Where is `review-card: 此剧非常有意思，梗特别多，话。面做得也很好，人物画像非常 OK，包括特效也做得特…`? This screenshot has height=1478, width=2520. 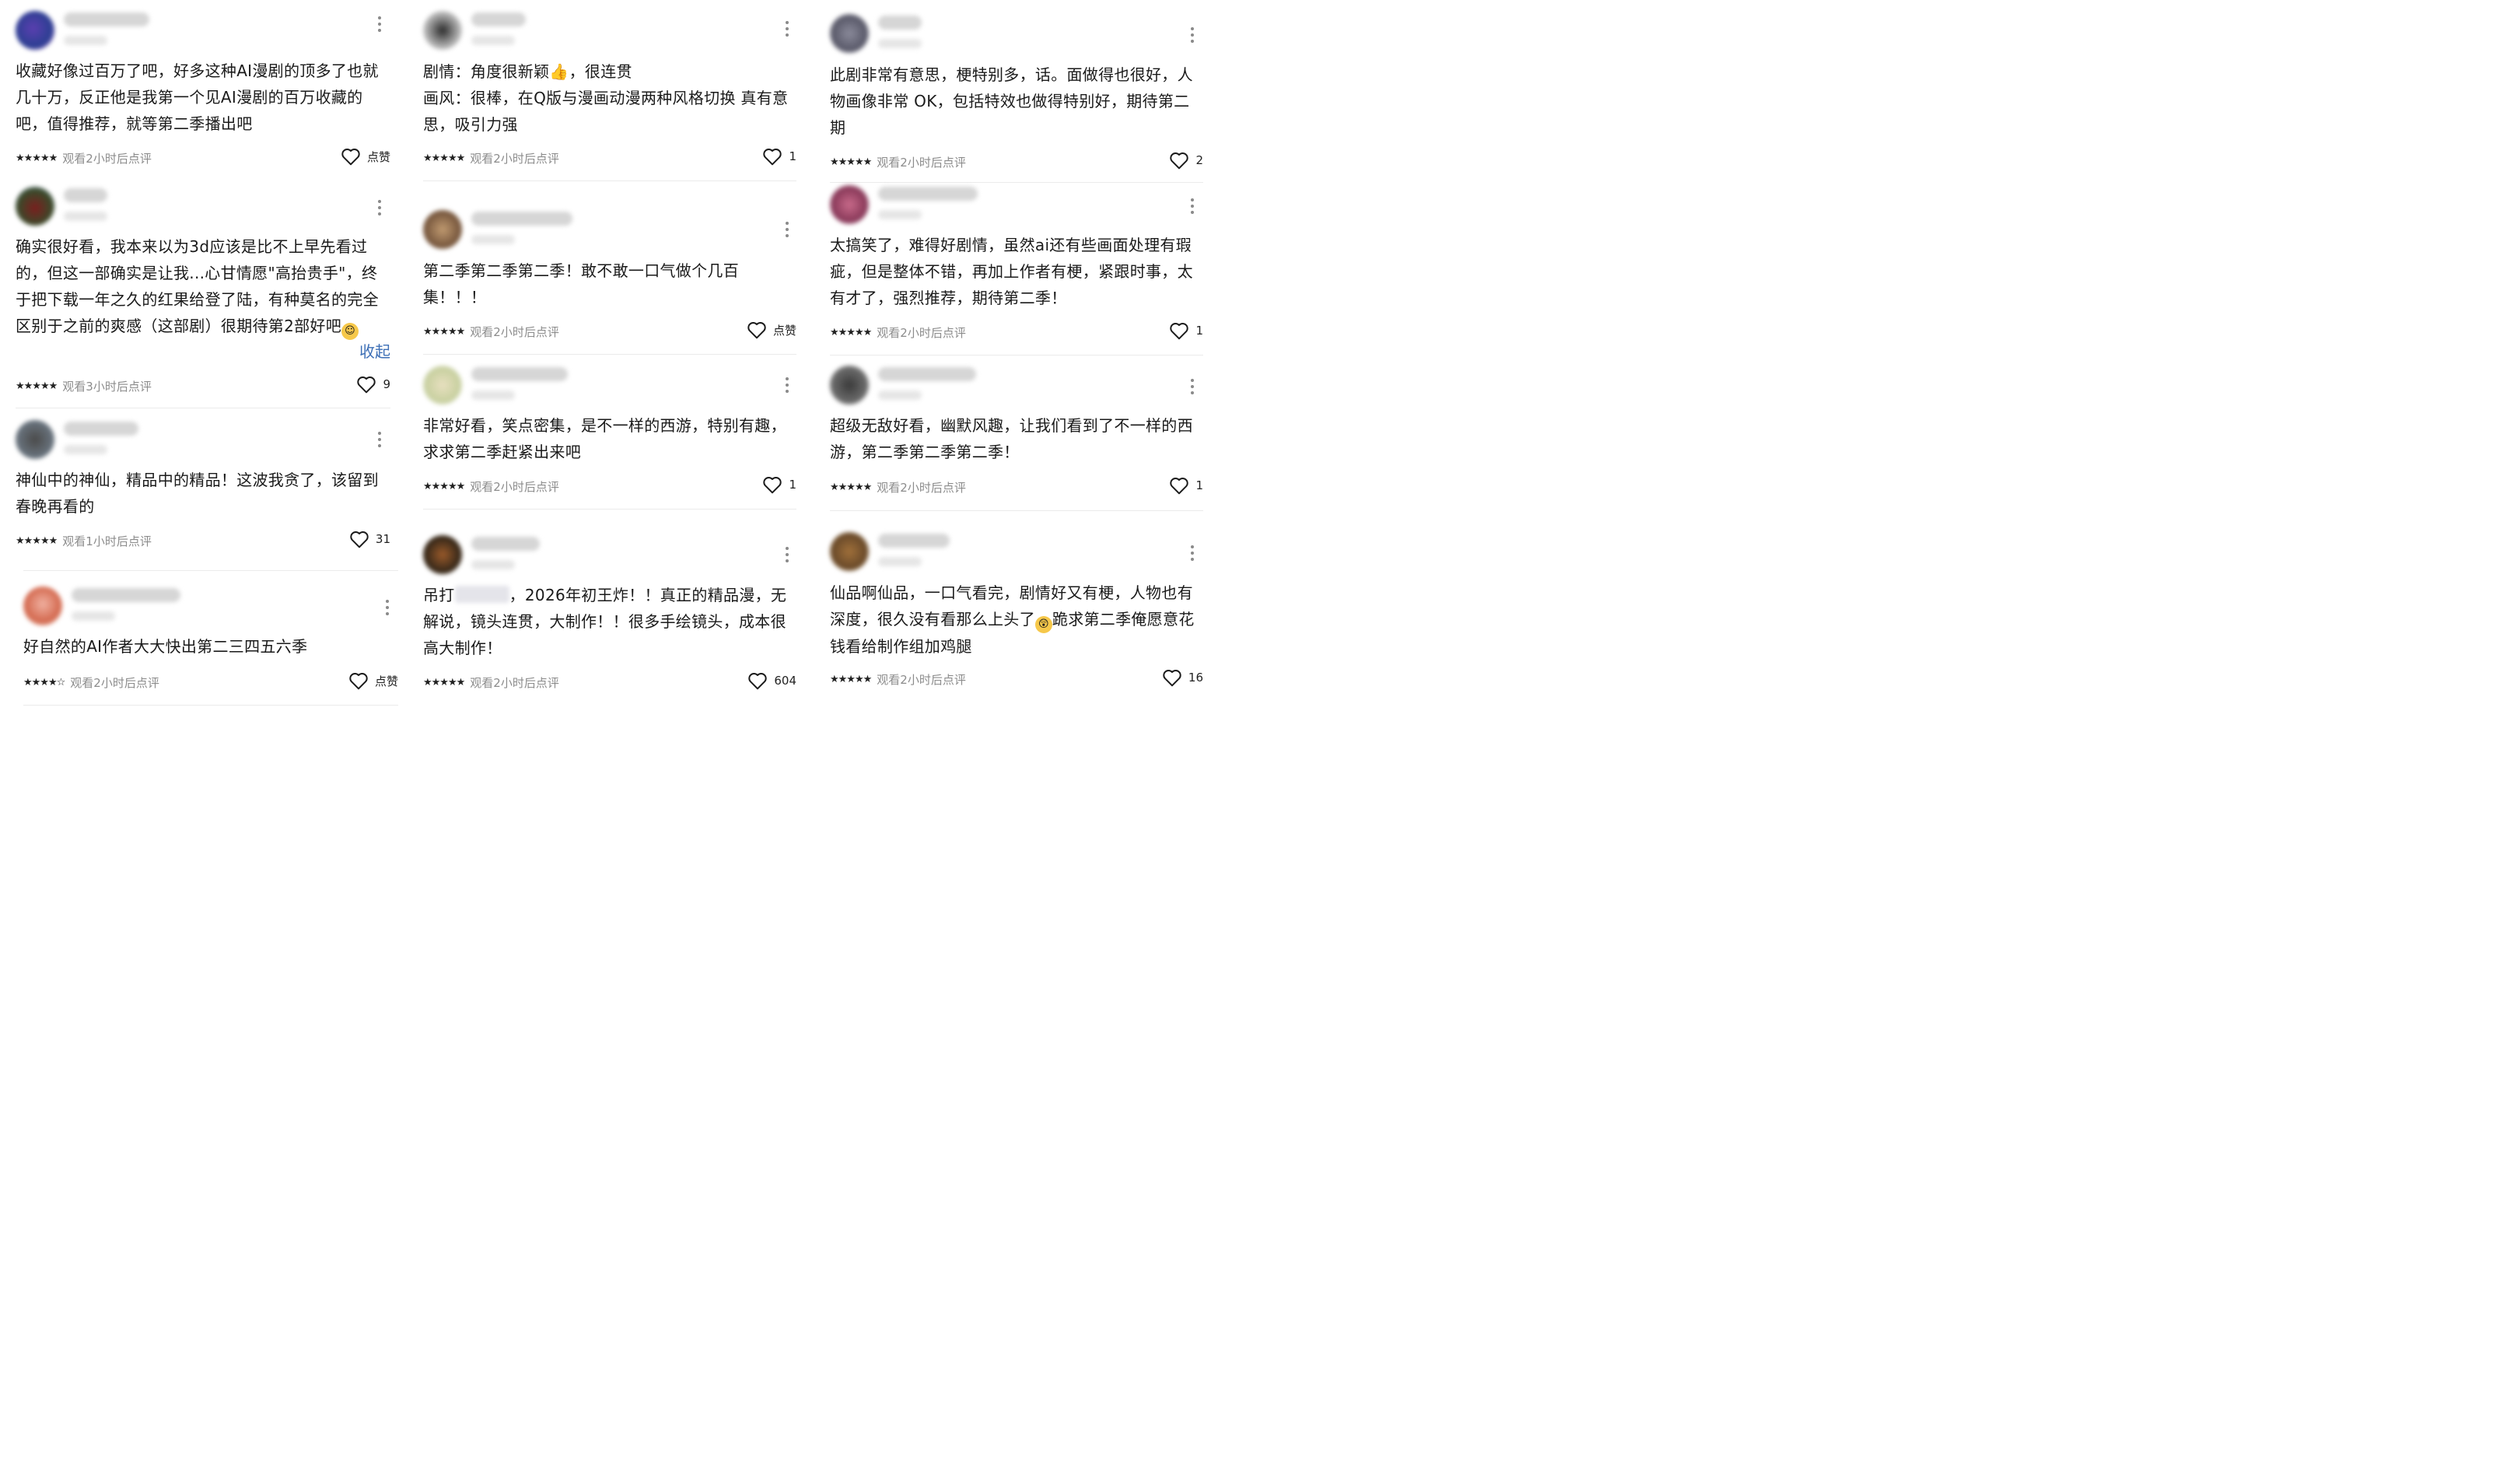
review-card: 此剧非常有意思，梗特别多，话。面做得也很好，人物画像非常 OK，包括特效也做得特… is located at coordinates (1017, 94).